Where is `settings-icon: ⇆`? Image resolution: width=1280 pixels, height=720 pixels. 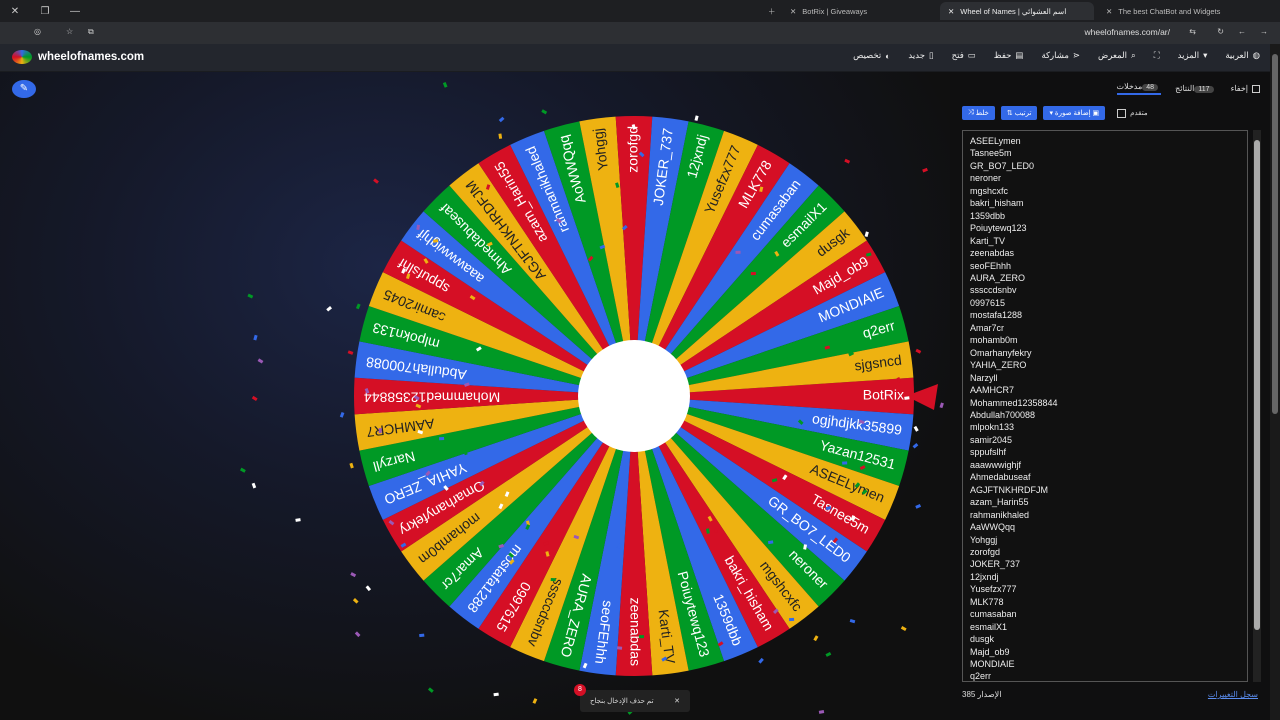 settings-icon: ⇆ is located at coordinates (1192, 31).